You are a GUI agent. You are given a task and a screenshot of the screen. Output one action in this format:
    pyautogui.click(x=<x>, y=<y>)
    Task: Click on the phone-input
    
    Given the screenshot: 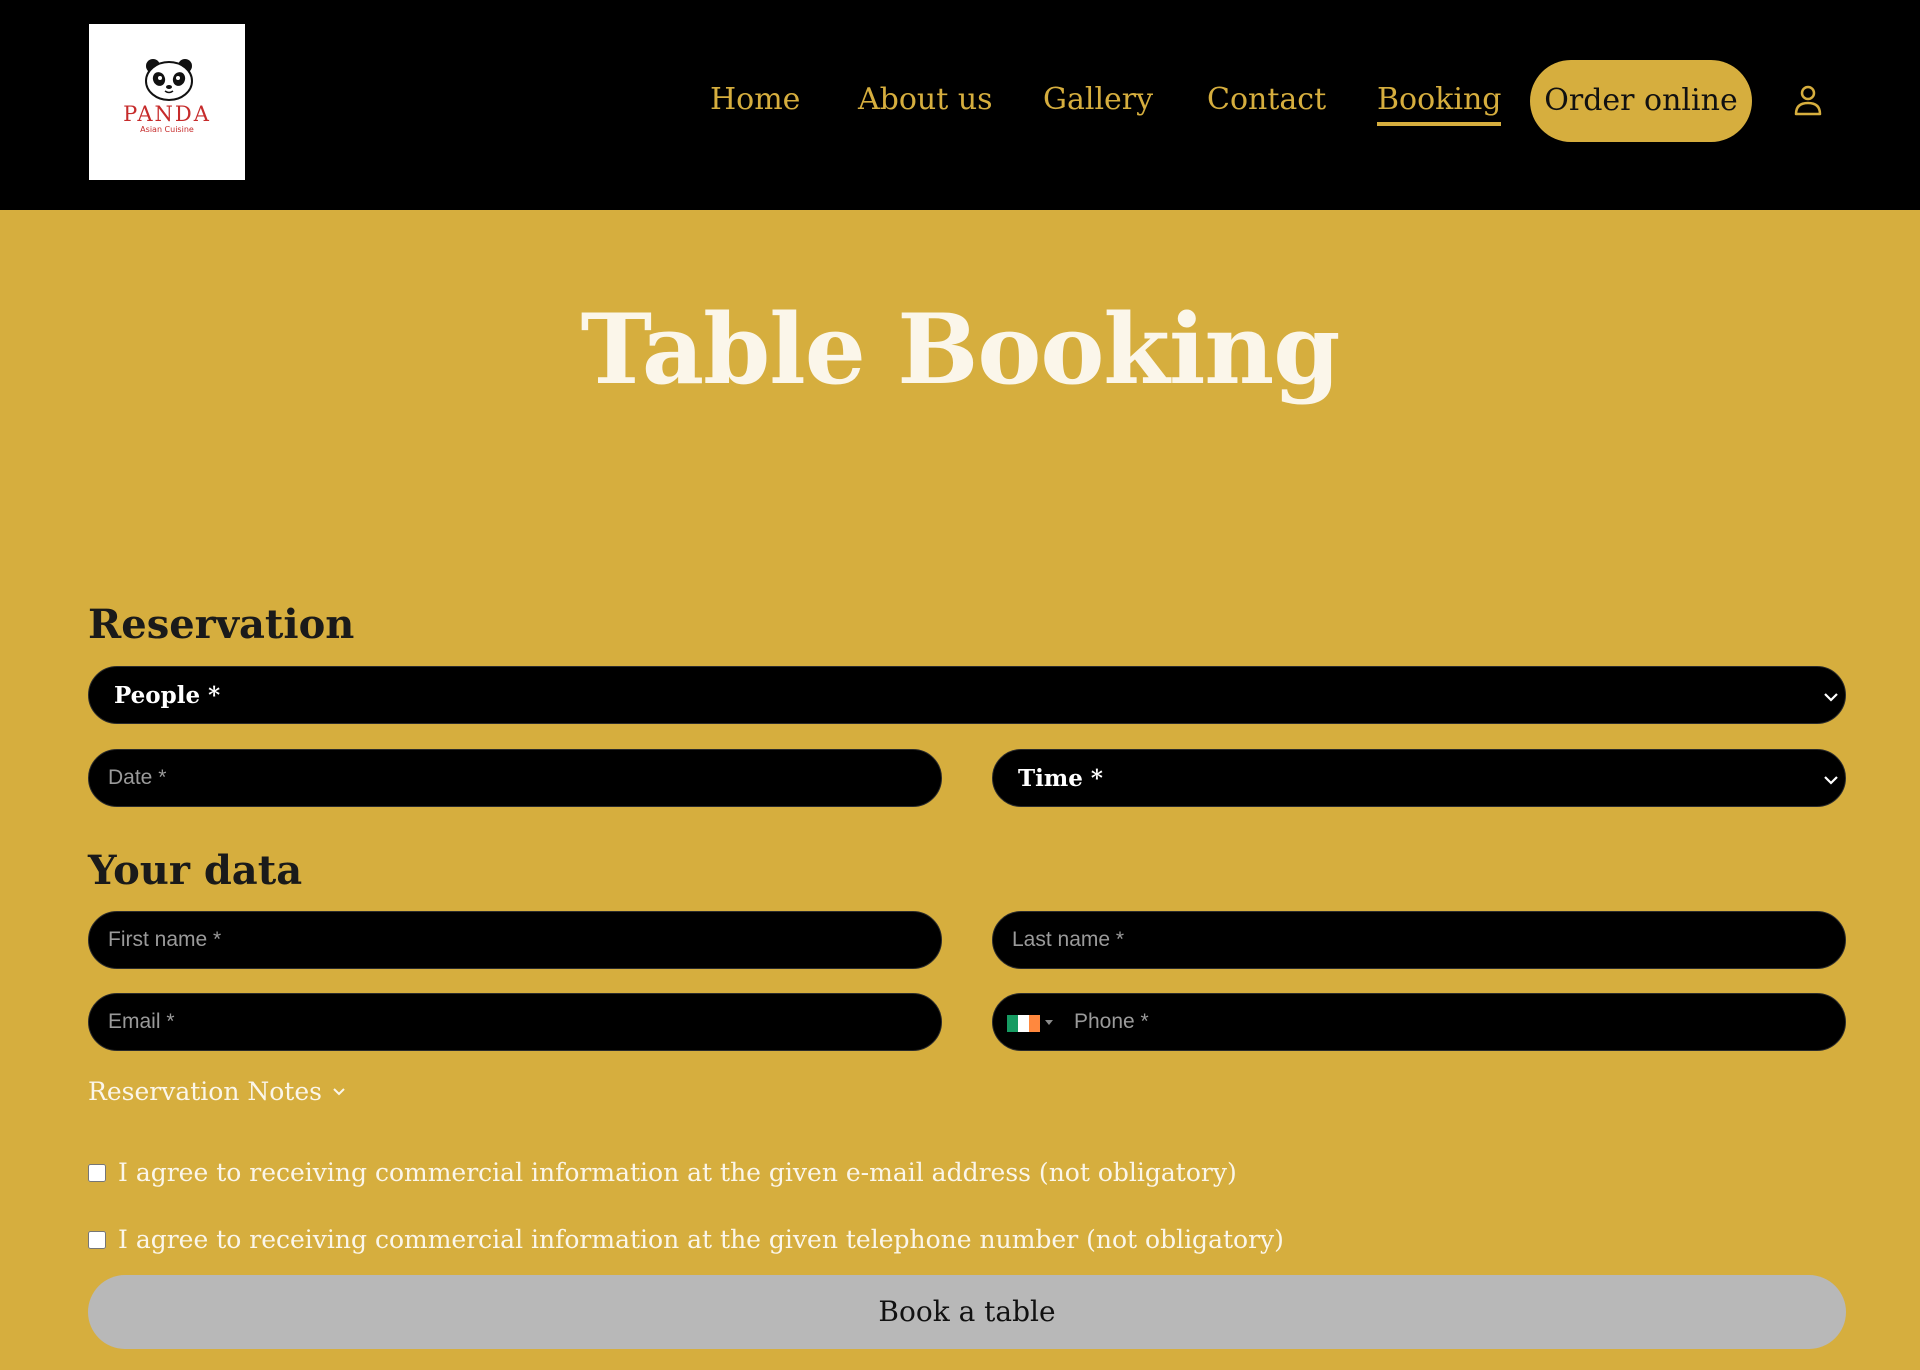 What is the action you would take?
    pyautogui.click(x=1419, y=1022)
    